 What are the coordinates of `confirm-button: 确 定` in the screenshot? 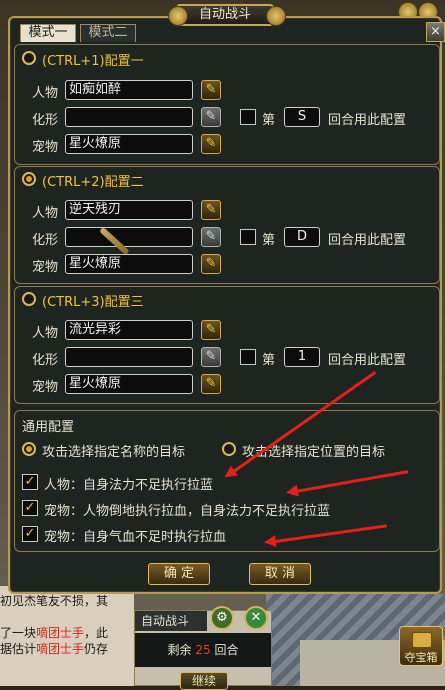 It's located at (179, 574).